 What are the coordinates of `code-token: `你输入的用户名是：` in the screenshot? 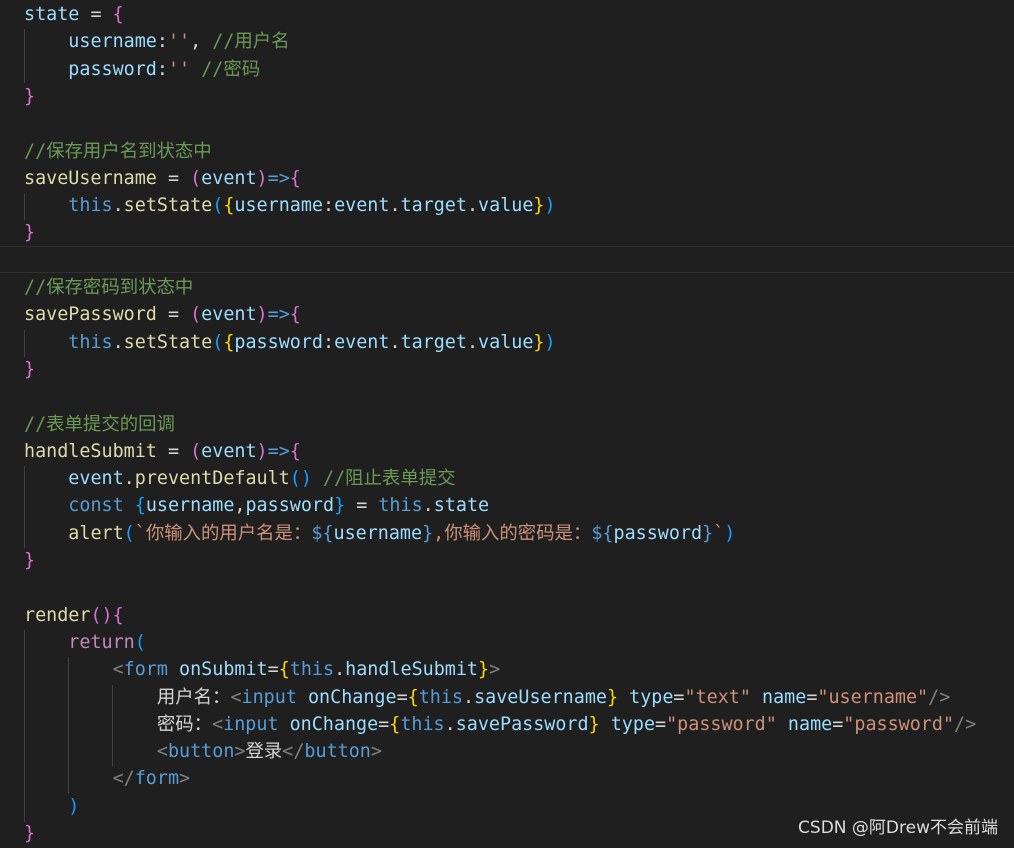 It's located at (223, 533).